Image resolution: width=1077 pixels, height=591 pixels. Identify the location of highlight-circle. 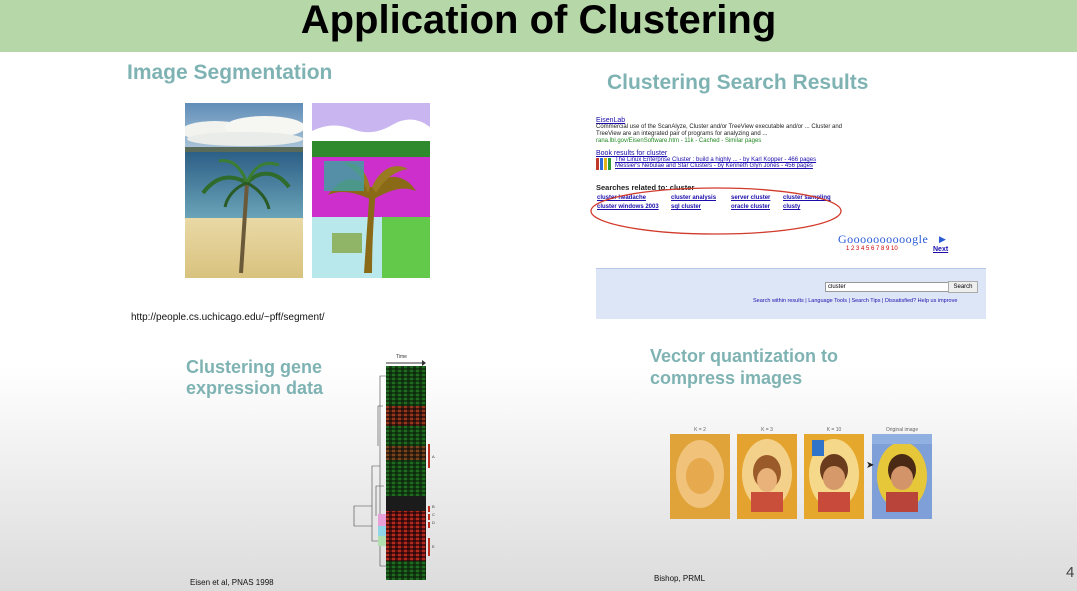
(716, 211).